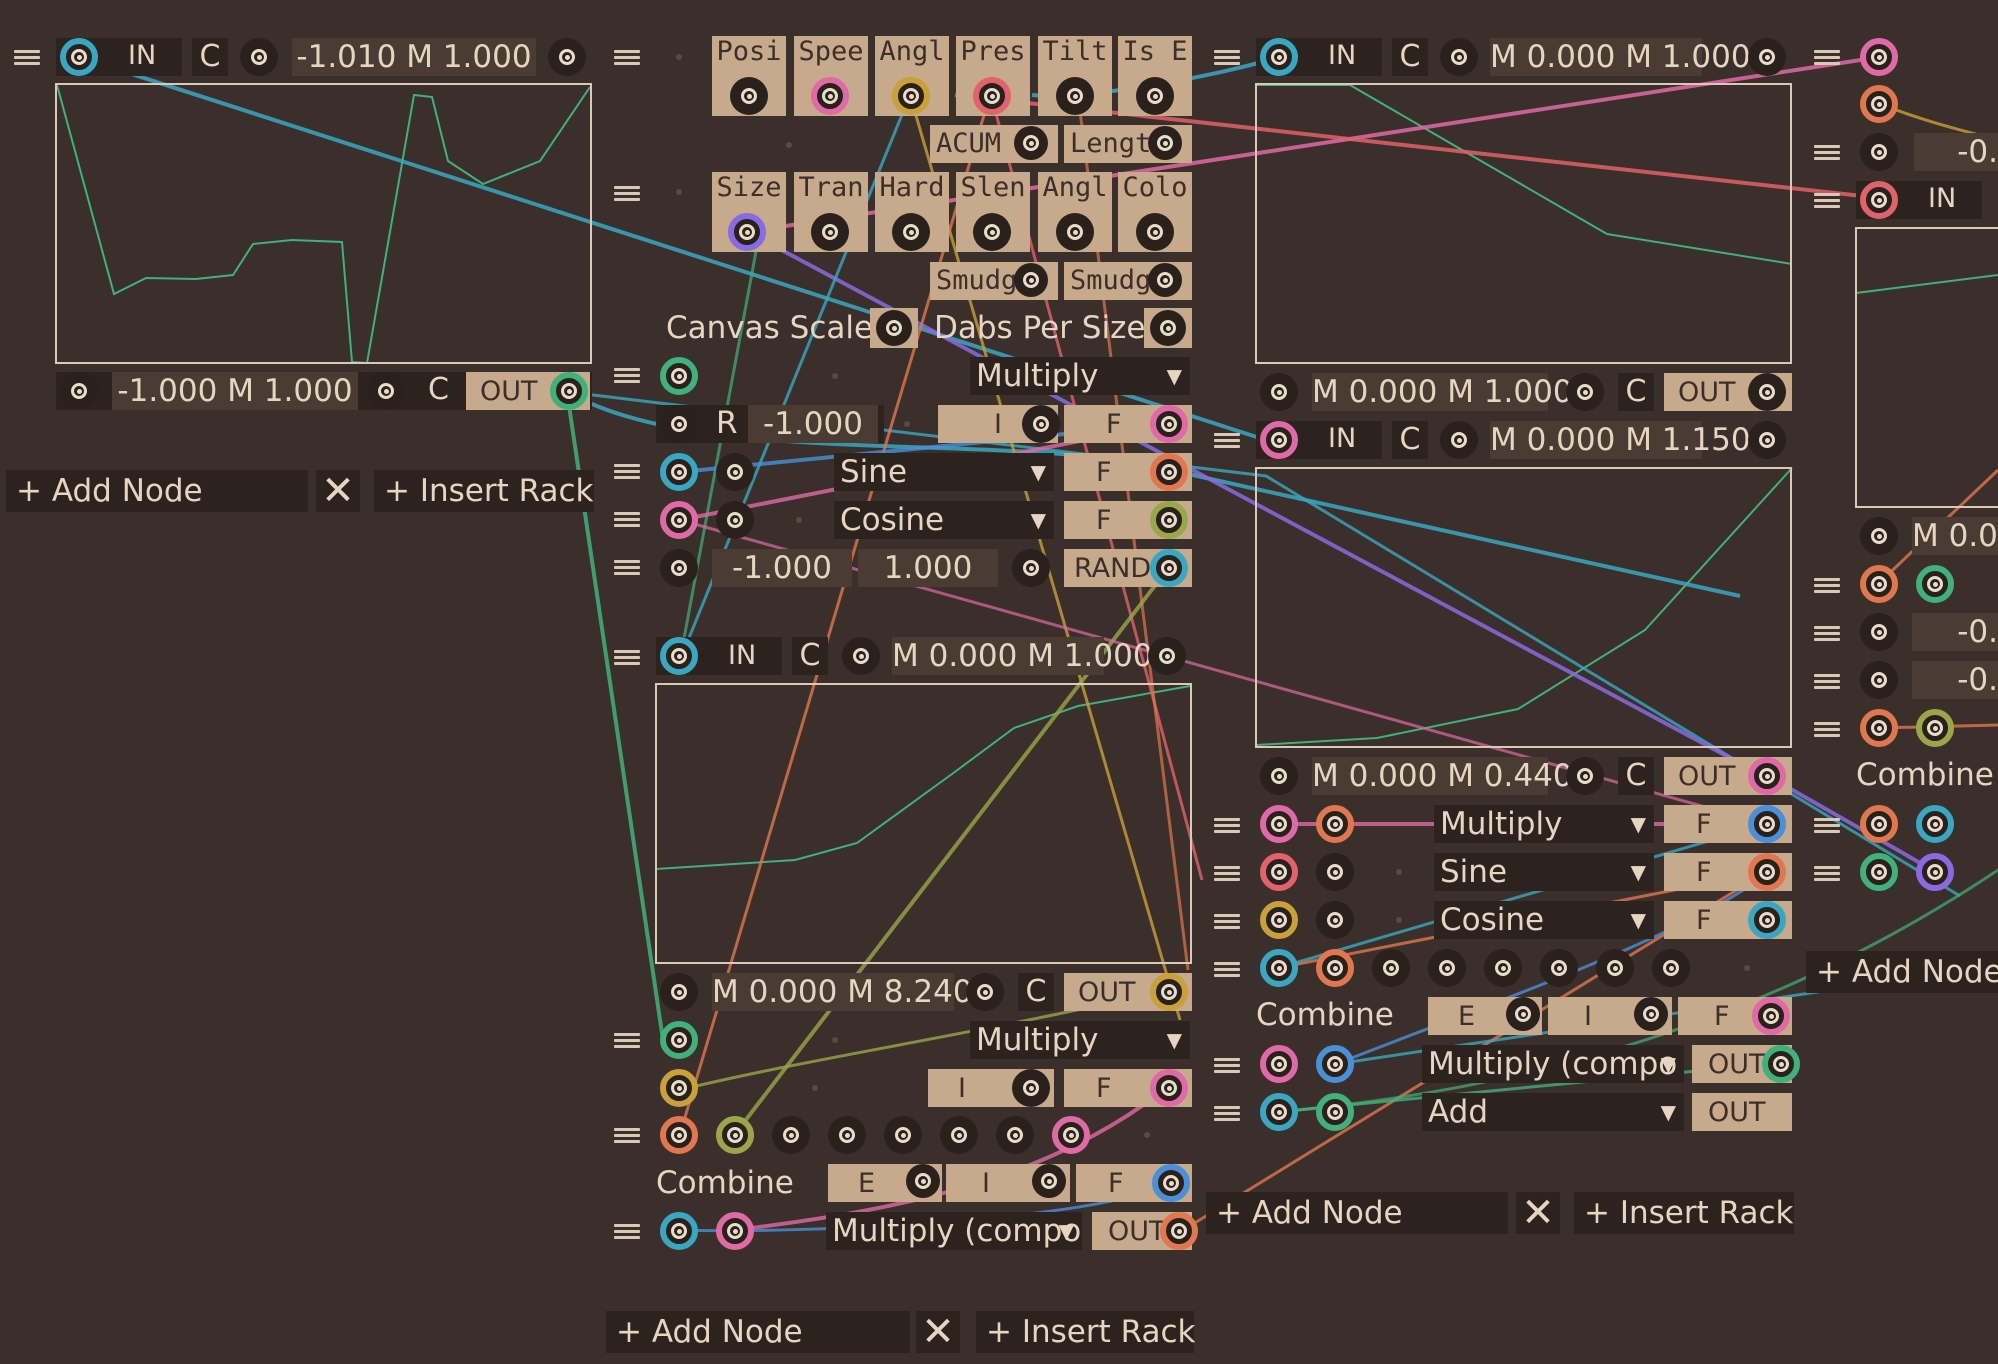 The image size is (1998, 1364). What do you see at coordinates (1031, 143) in the screenshot?
I see `acum-port-icon` at bounding box center [1031, 143].